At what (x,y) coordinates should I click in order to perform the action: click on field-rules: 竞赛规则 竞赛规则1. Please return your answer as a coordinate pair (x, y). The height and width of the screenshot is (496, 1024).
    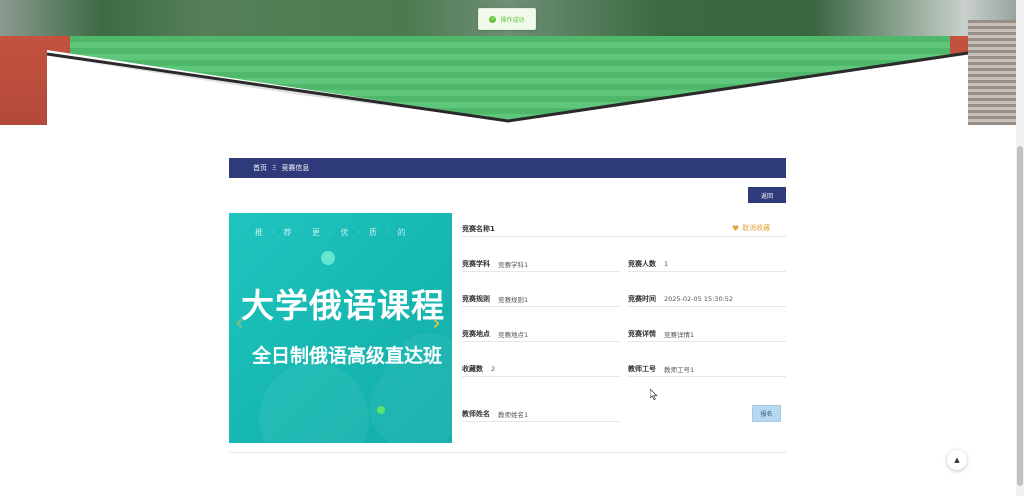
    Looking at the image, I should click on (541, 299).